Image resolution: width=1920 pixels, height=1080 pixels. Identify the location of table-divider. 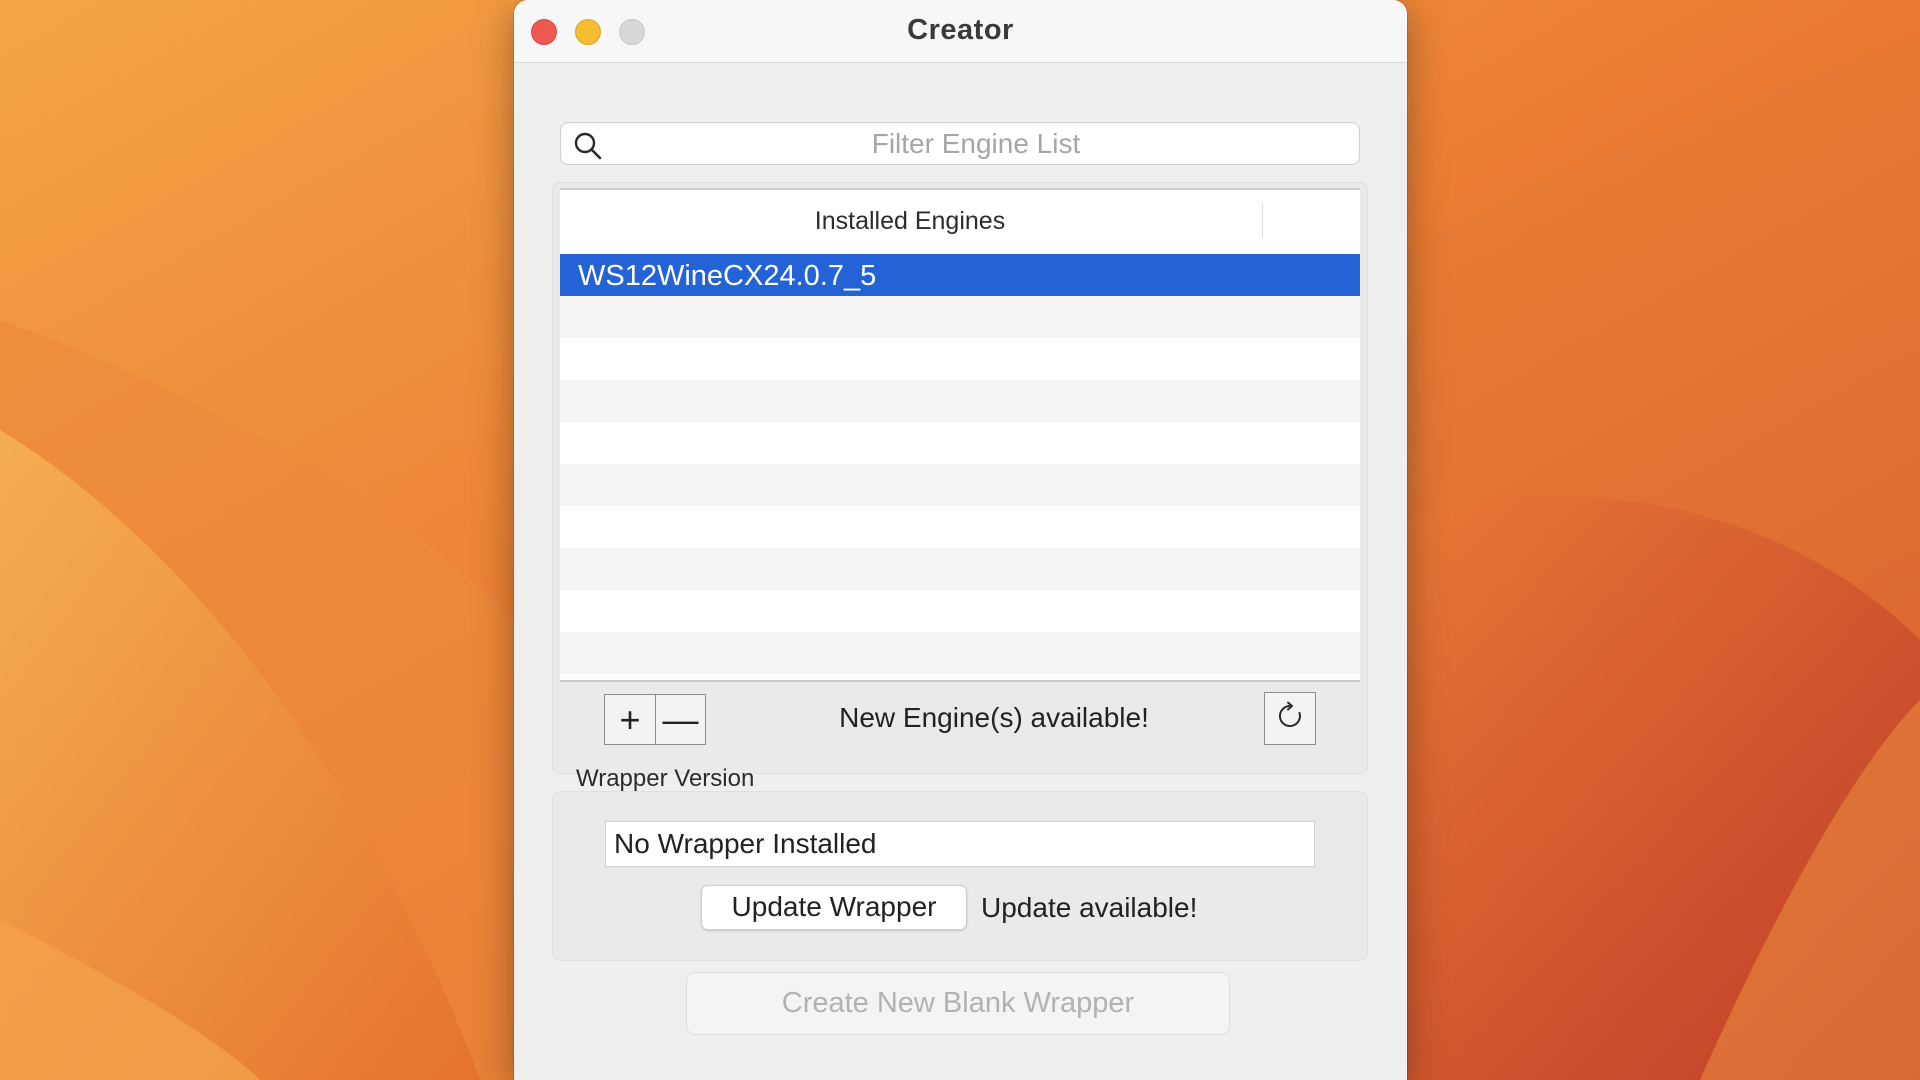
(960, 681).